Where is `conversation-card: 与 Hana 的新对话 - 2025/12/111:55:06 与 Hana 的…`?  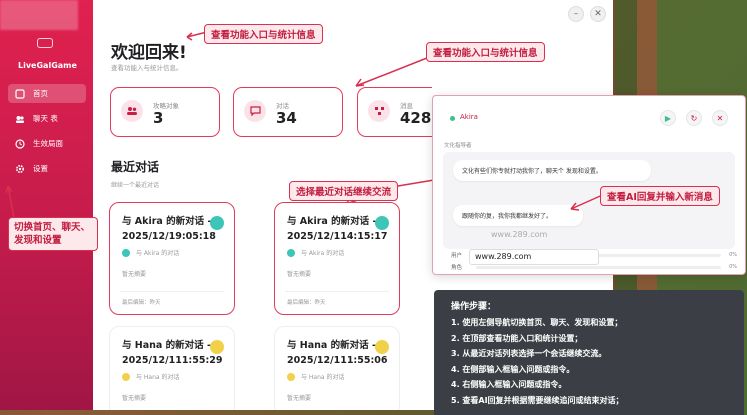
conversation-card: 与 Hana 的新对话 - 2025/12/111:55:06 与 Hana 的… is located at coordinates (337, 368).